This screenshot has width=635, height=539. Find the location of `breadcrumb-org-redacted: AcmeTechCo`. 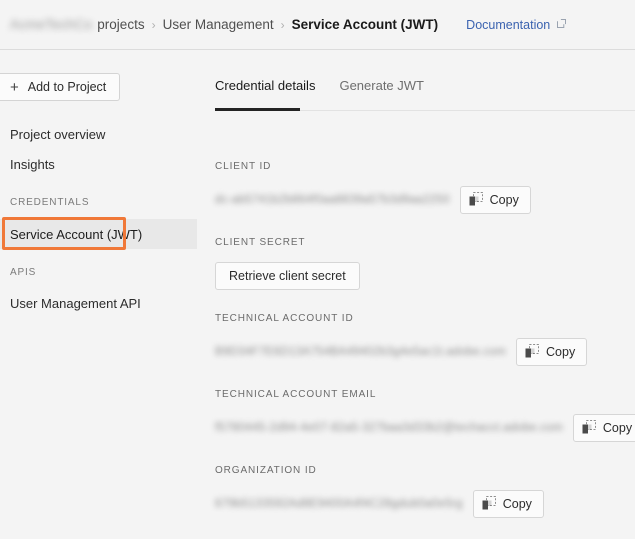

breadcrumb-org-redacted: AcmeTechCo is located at coordinates (51, 24).